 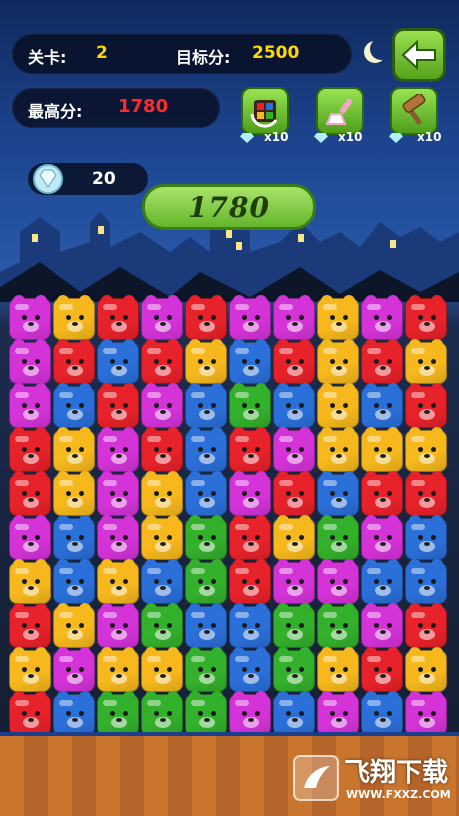 I want to click on back-button, so click(x=419, y=55).